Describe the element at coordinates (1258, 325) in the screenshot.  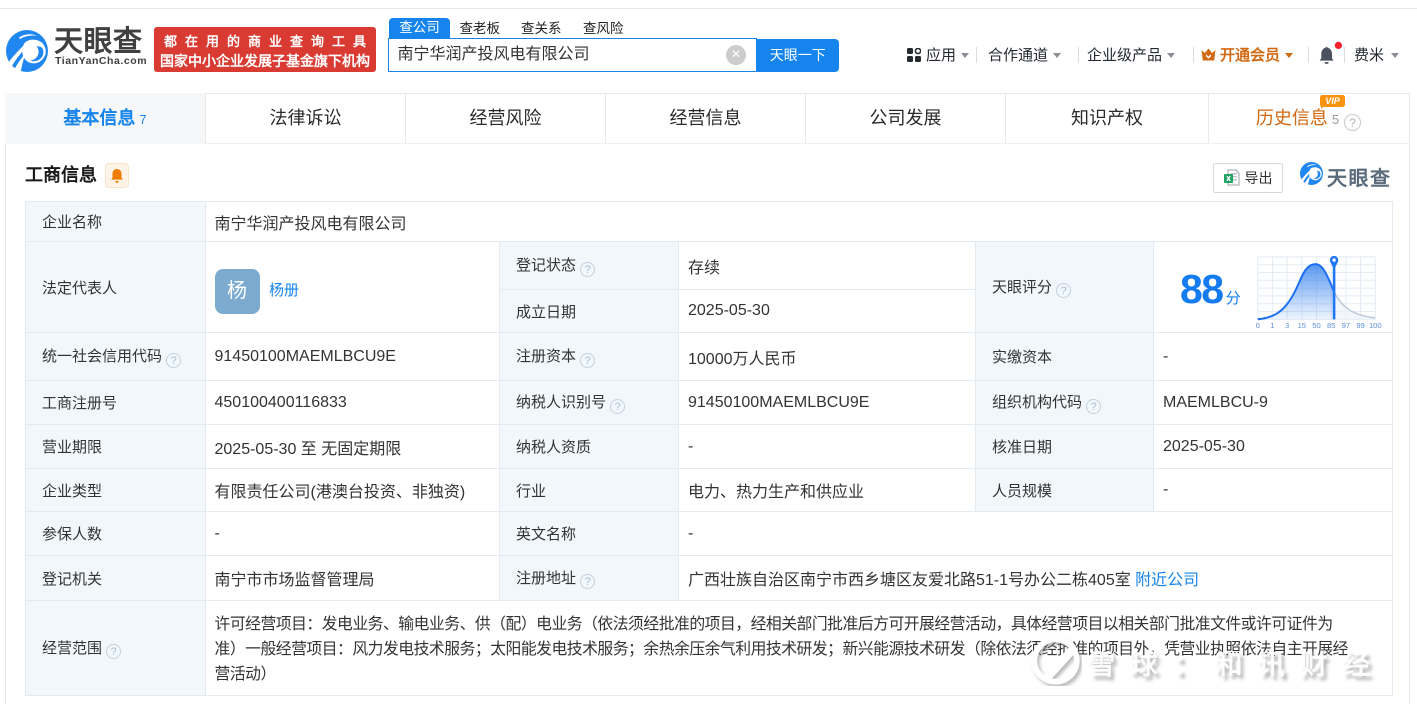
I see `svg-text: 0` at that location.